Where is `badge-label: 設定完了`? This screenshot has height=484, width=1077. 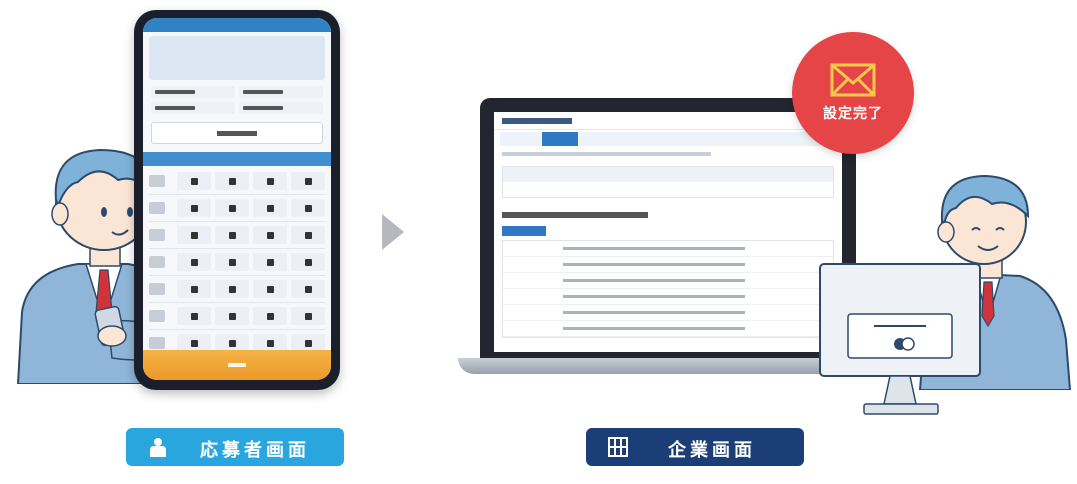
badge-label: 設定完了 is located at coordinates (853, 114).